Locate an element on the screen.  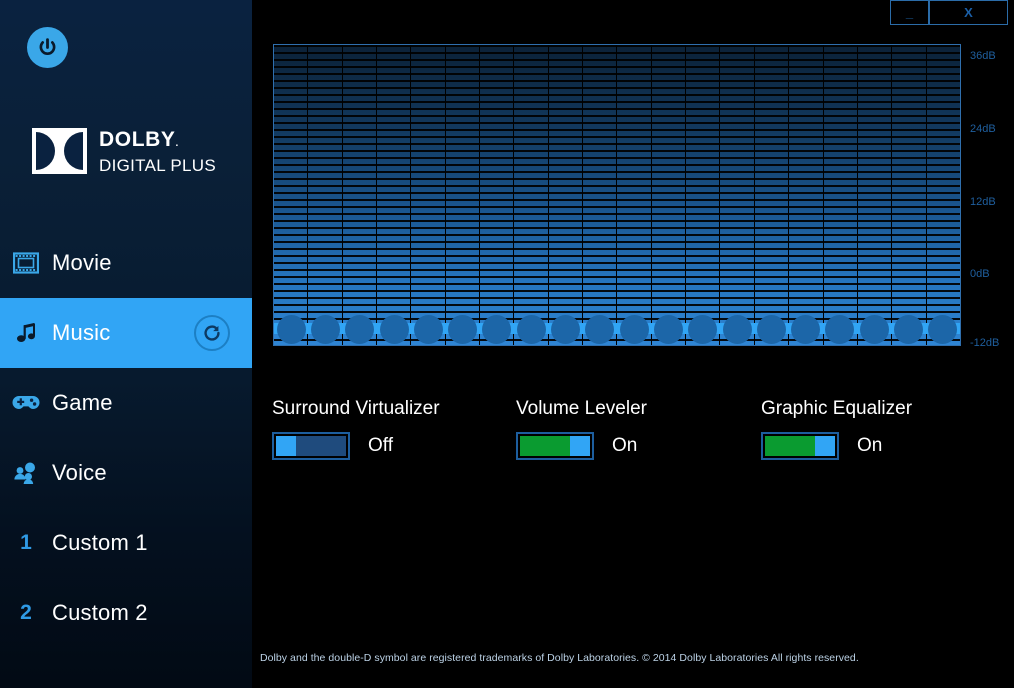
close-button: X is located at coordinates (968, 12).